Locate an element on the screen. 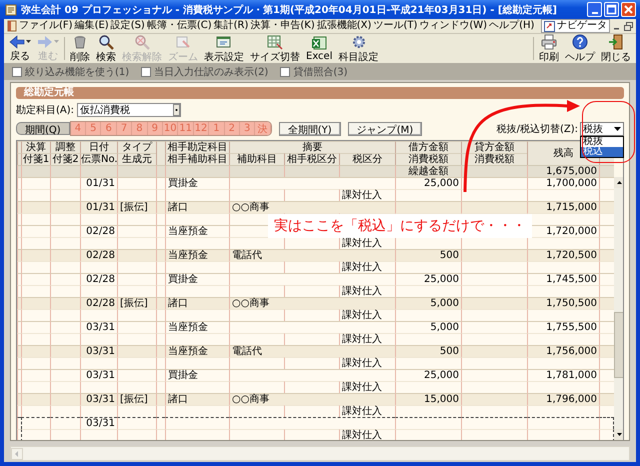 The height and width of the screenshot is (466, 640). table-cell: 1,700,000 is located at coordinates (571, 183).